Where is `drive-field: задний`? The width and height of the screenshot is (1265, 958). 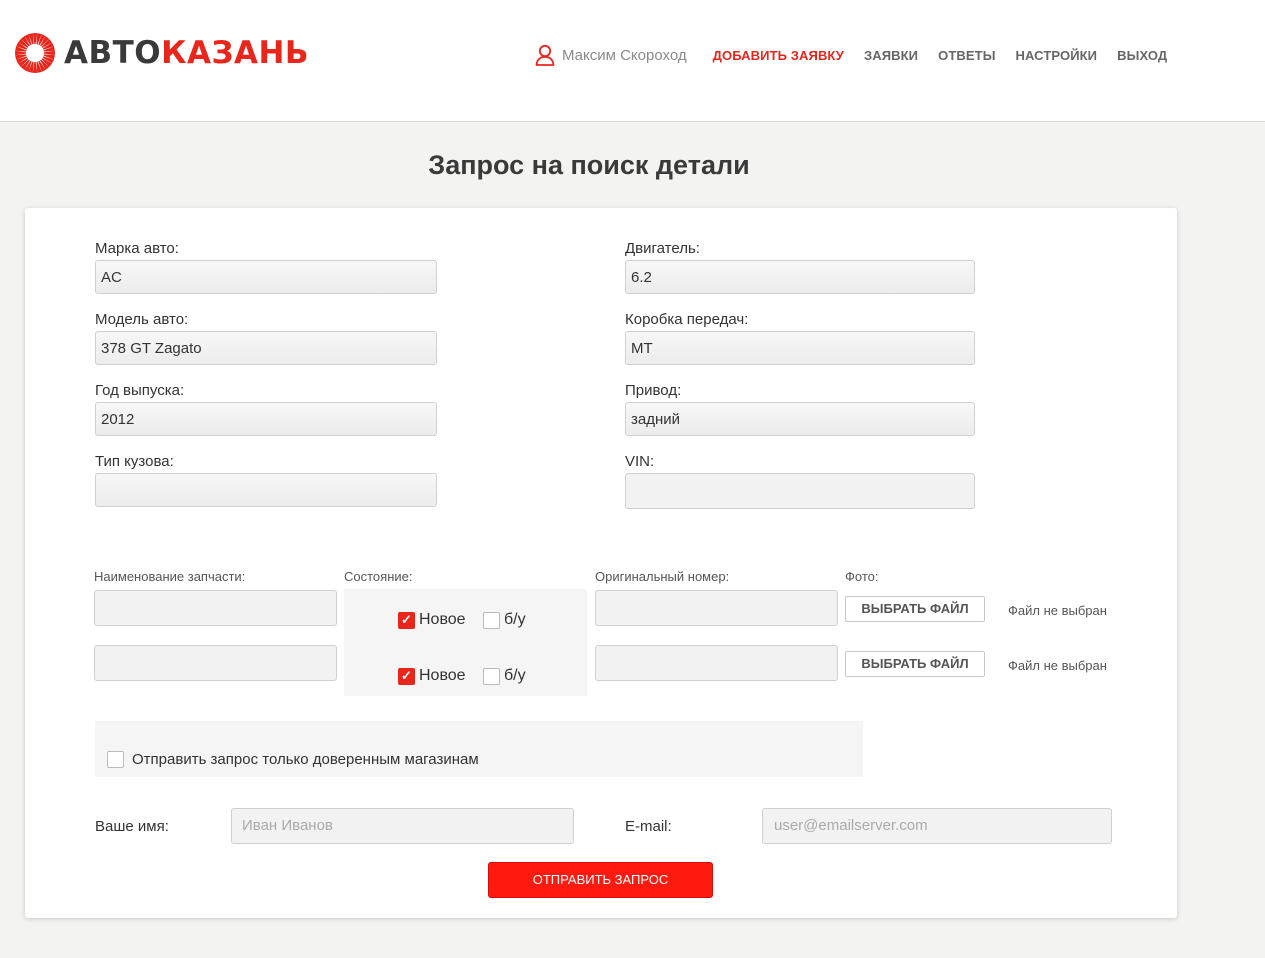 drive-field: задний is located at coordinates (800, 419).